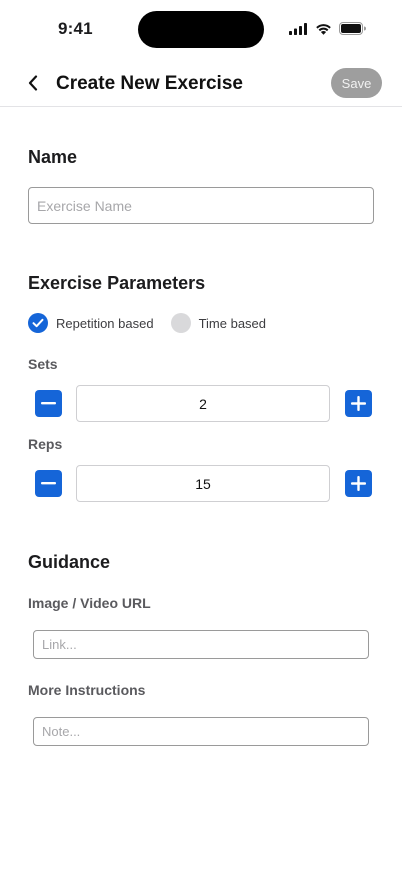 The height and width of the screenshot is (874, 402). I want to click on reps-value: 15, so click(203, 483).